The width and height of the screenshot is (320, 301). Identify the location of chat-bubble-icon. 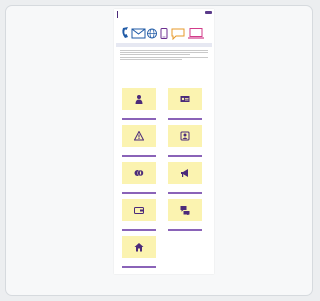
(178, 34).